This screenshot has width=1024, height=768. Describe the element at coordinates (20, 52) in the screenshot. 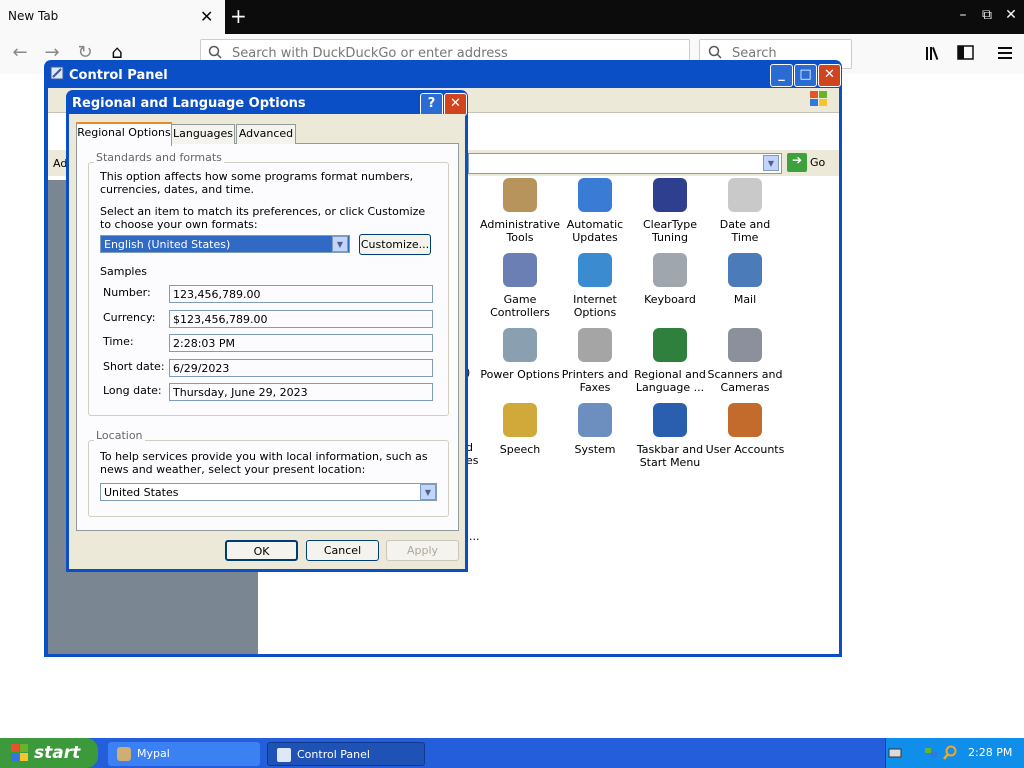

I see `back-button: ←` at that location.